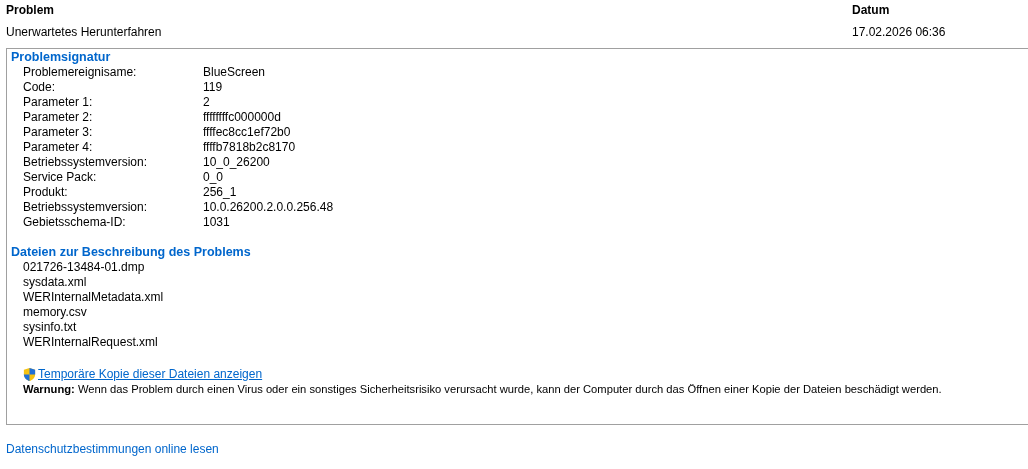  What do you see at coordinates (80, 72) in the screenshot?
I see `field-label: Problemereignisame:` at bounding box center [80, 72].